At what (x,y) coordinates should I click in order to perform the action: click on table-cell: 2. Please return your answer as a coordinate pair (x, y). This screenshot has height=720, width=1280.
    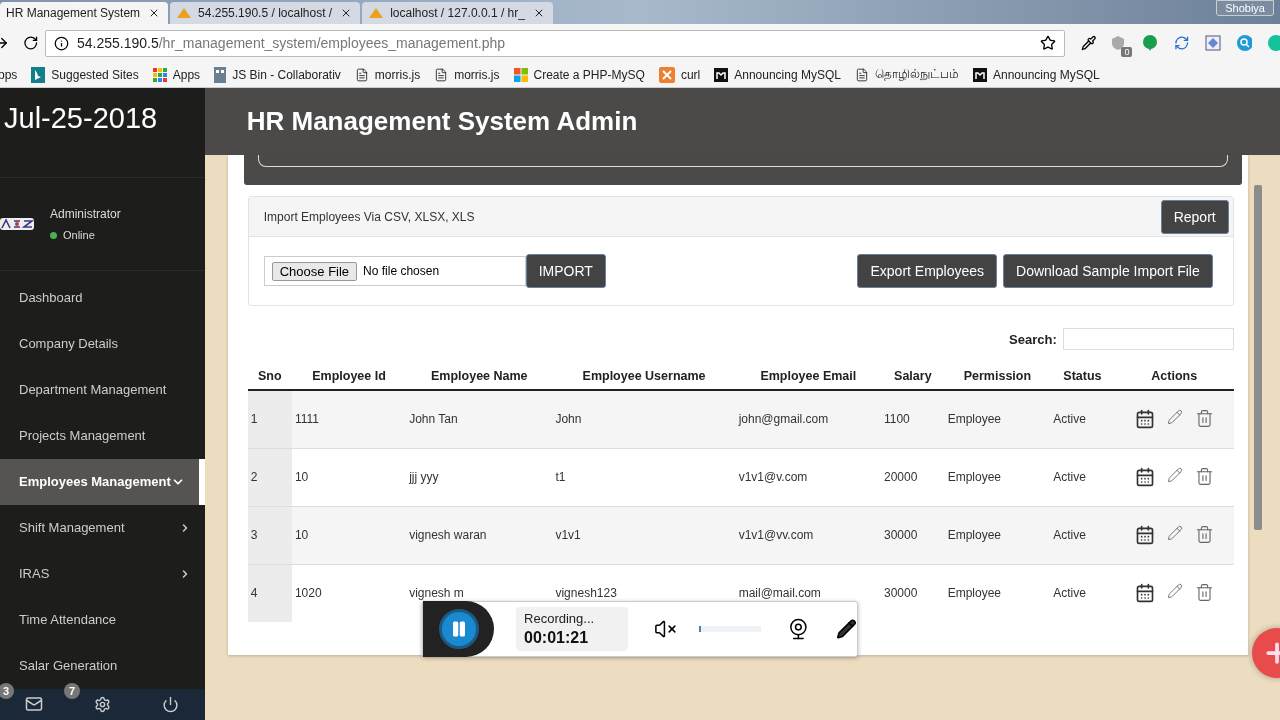
    Looking at the image, I should click on (269, 477).